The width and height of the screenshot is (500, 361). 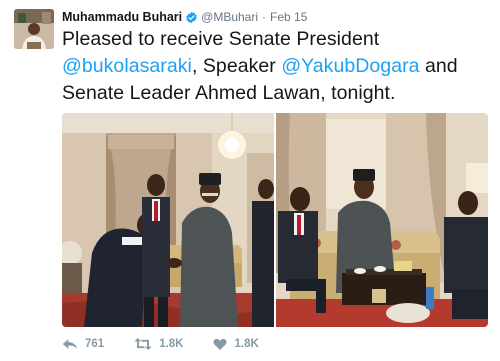 I want to click on tweet-actions: 761 1.8K 1.8K, so click(x=175, y=344).